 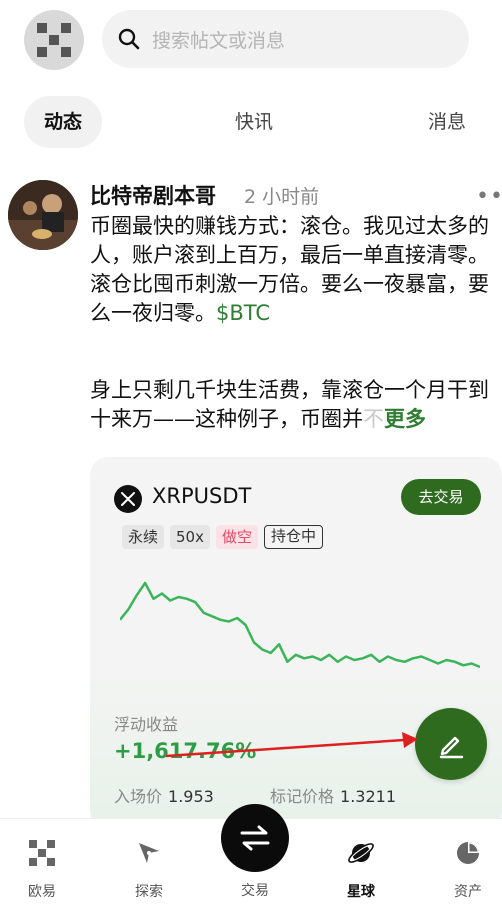 What do you see at coordinates (405, 419) in the screenshot?
I see `read-more-link: 更多` at bounding box center [405, 419].